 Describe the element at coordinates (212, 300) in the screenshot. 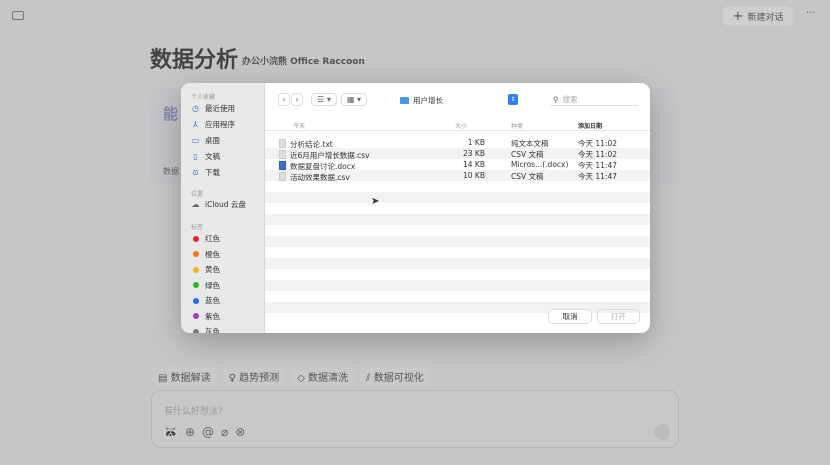

I see `tag-label: 蓝色` at that location.